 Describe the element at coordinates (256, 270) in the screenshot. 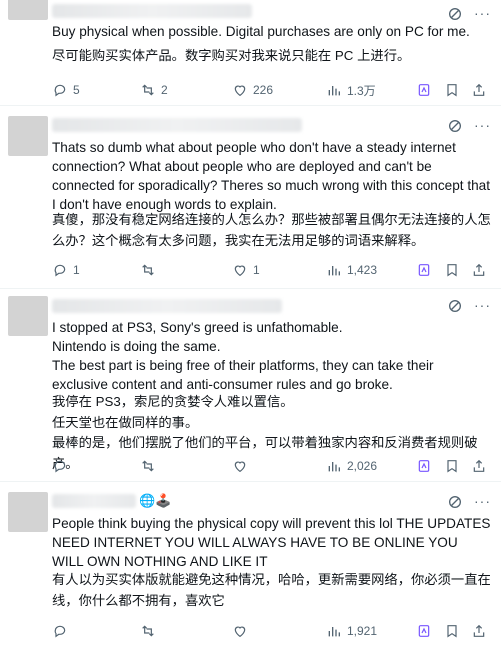

I see `like-count: 1` at that location.